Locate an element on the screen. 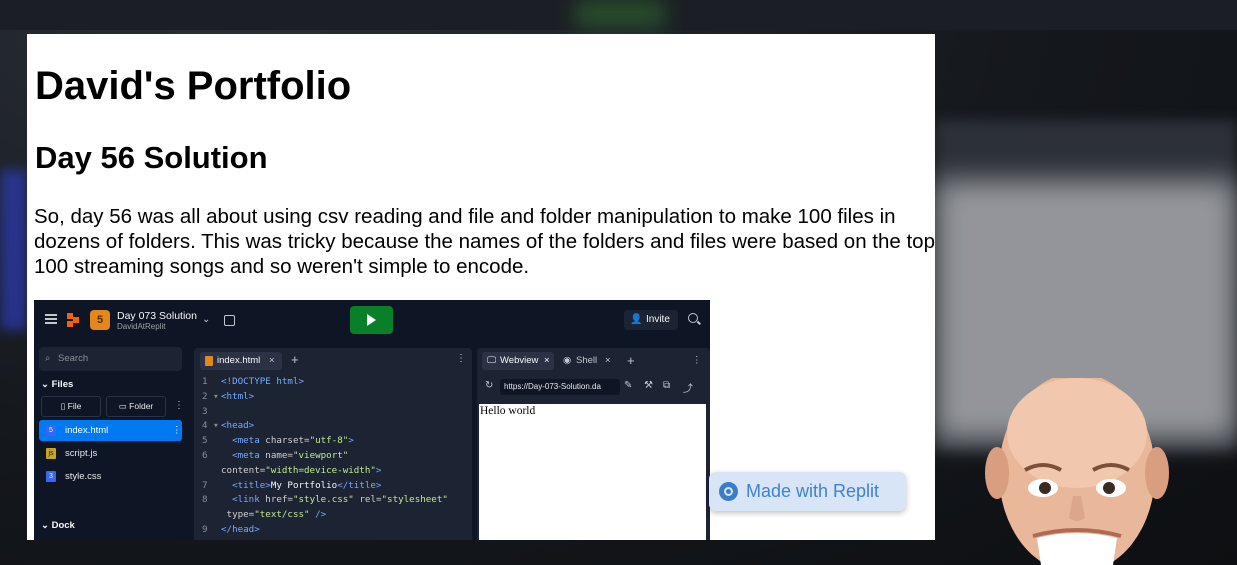 The width and height of the screenshot is (1237, 565). invite-button: 👤 Invite is located at coordinates (651, 320).